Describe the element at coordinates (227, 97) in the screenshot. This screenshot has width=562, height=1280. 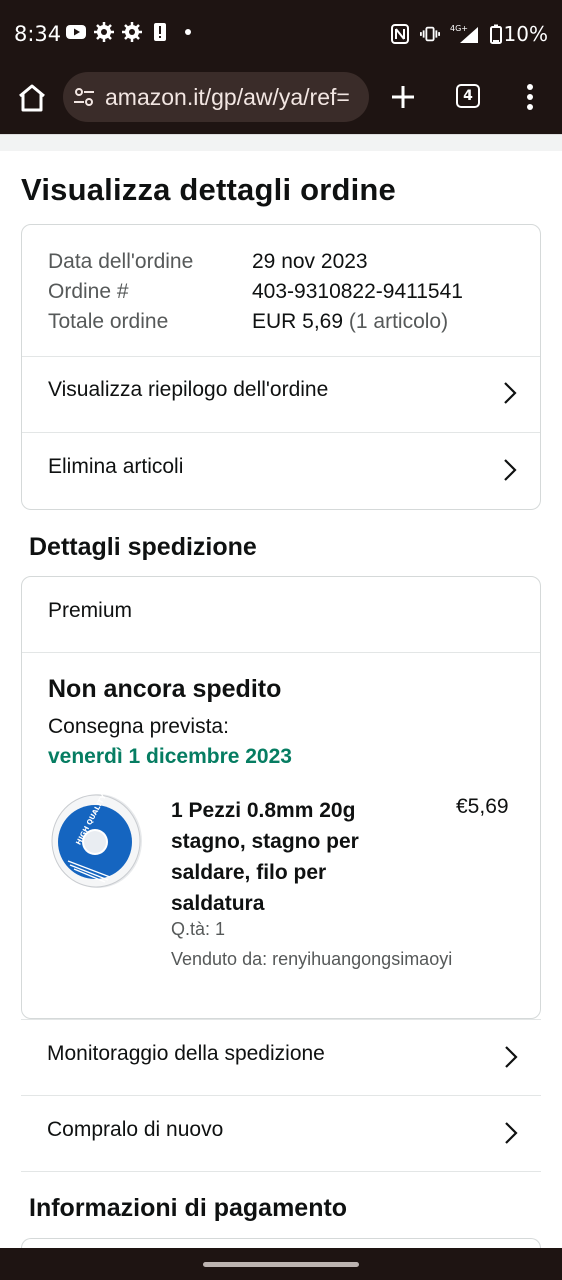
I see `url-text: amazon.it/gp/aw/ya/ref=` at that location.